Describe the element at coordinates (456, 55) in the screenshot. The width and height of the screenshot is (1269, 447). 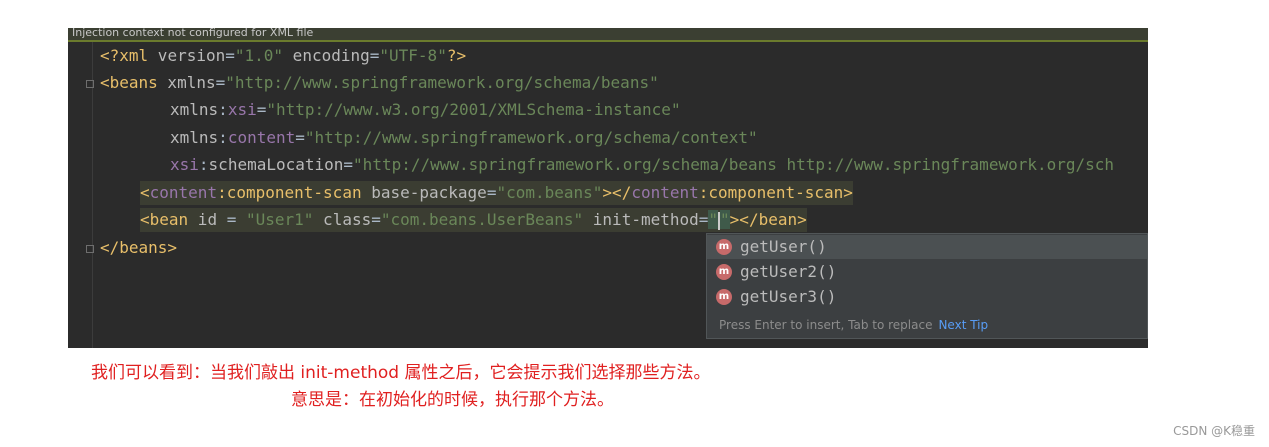
I see `pi-close: ?>` at that location.